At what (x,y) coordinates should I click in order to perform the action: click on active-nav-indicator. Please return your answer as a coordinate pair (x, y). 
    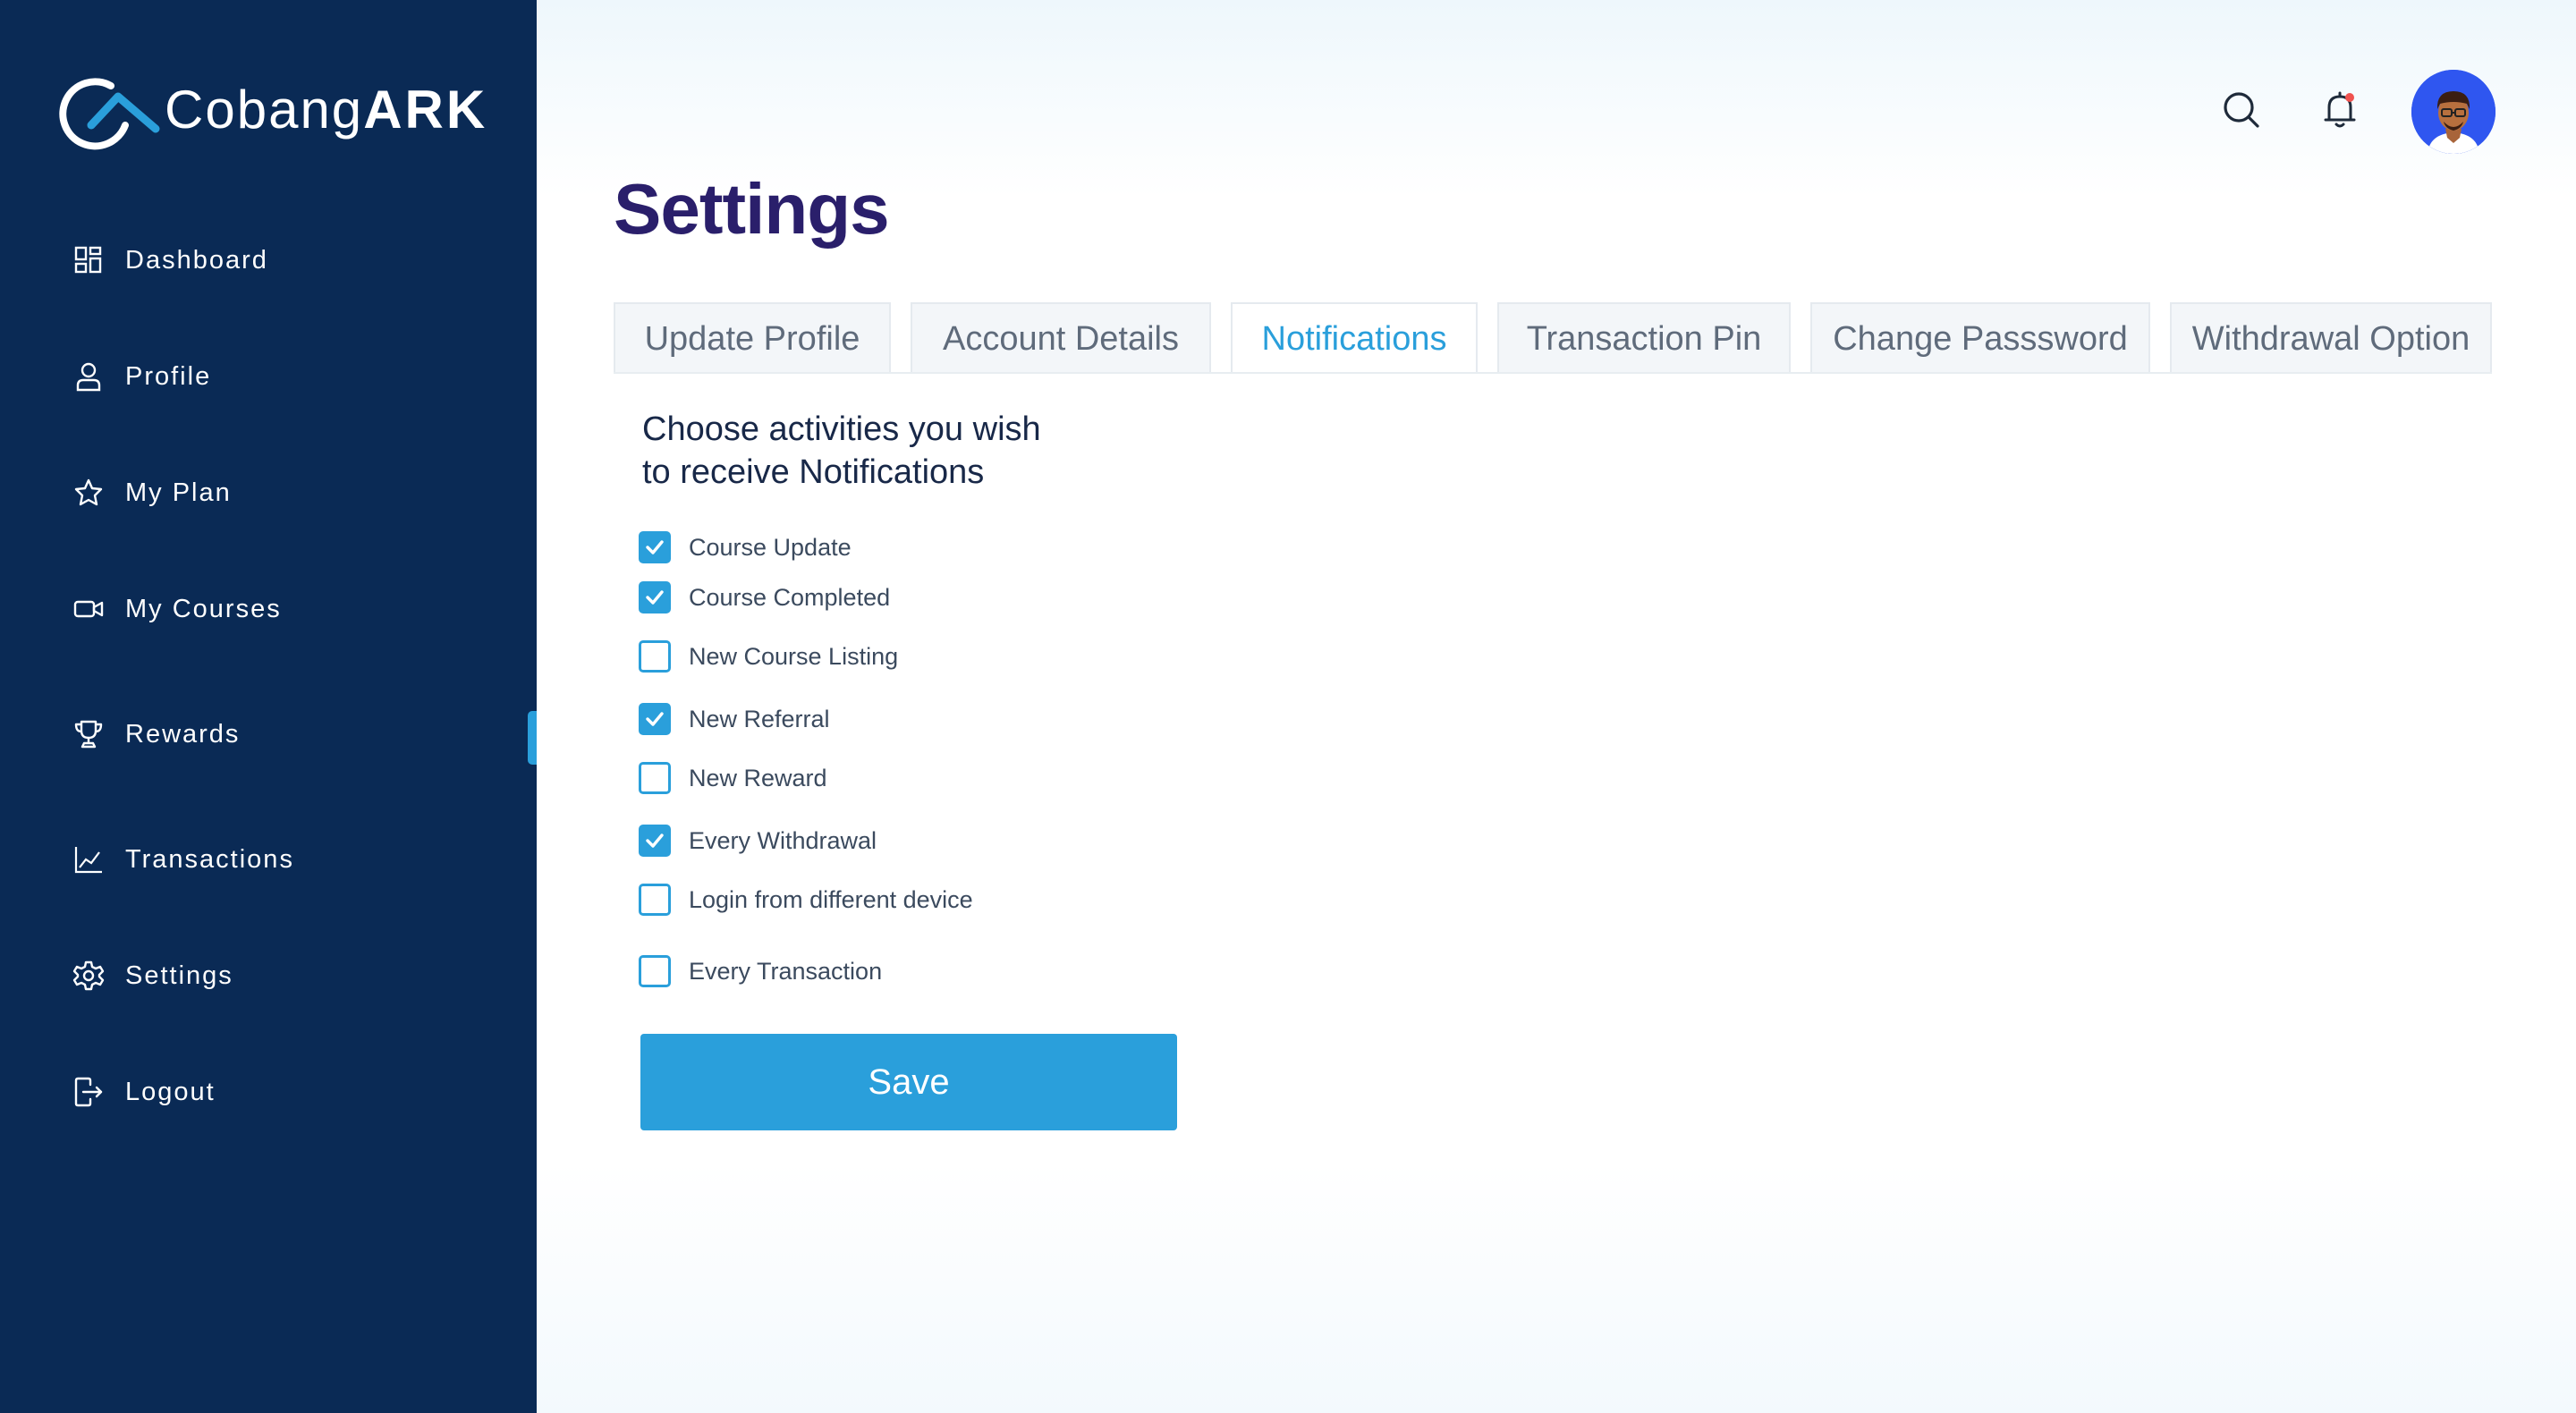
    Looking at the image, I should click on (532, 738).